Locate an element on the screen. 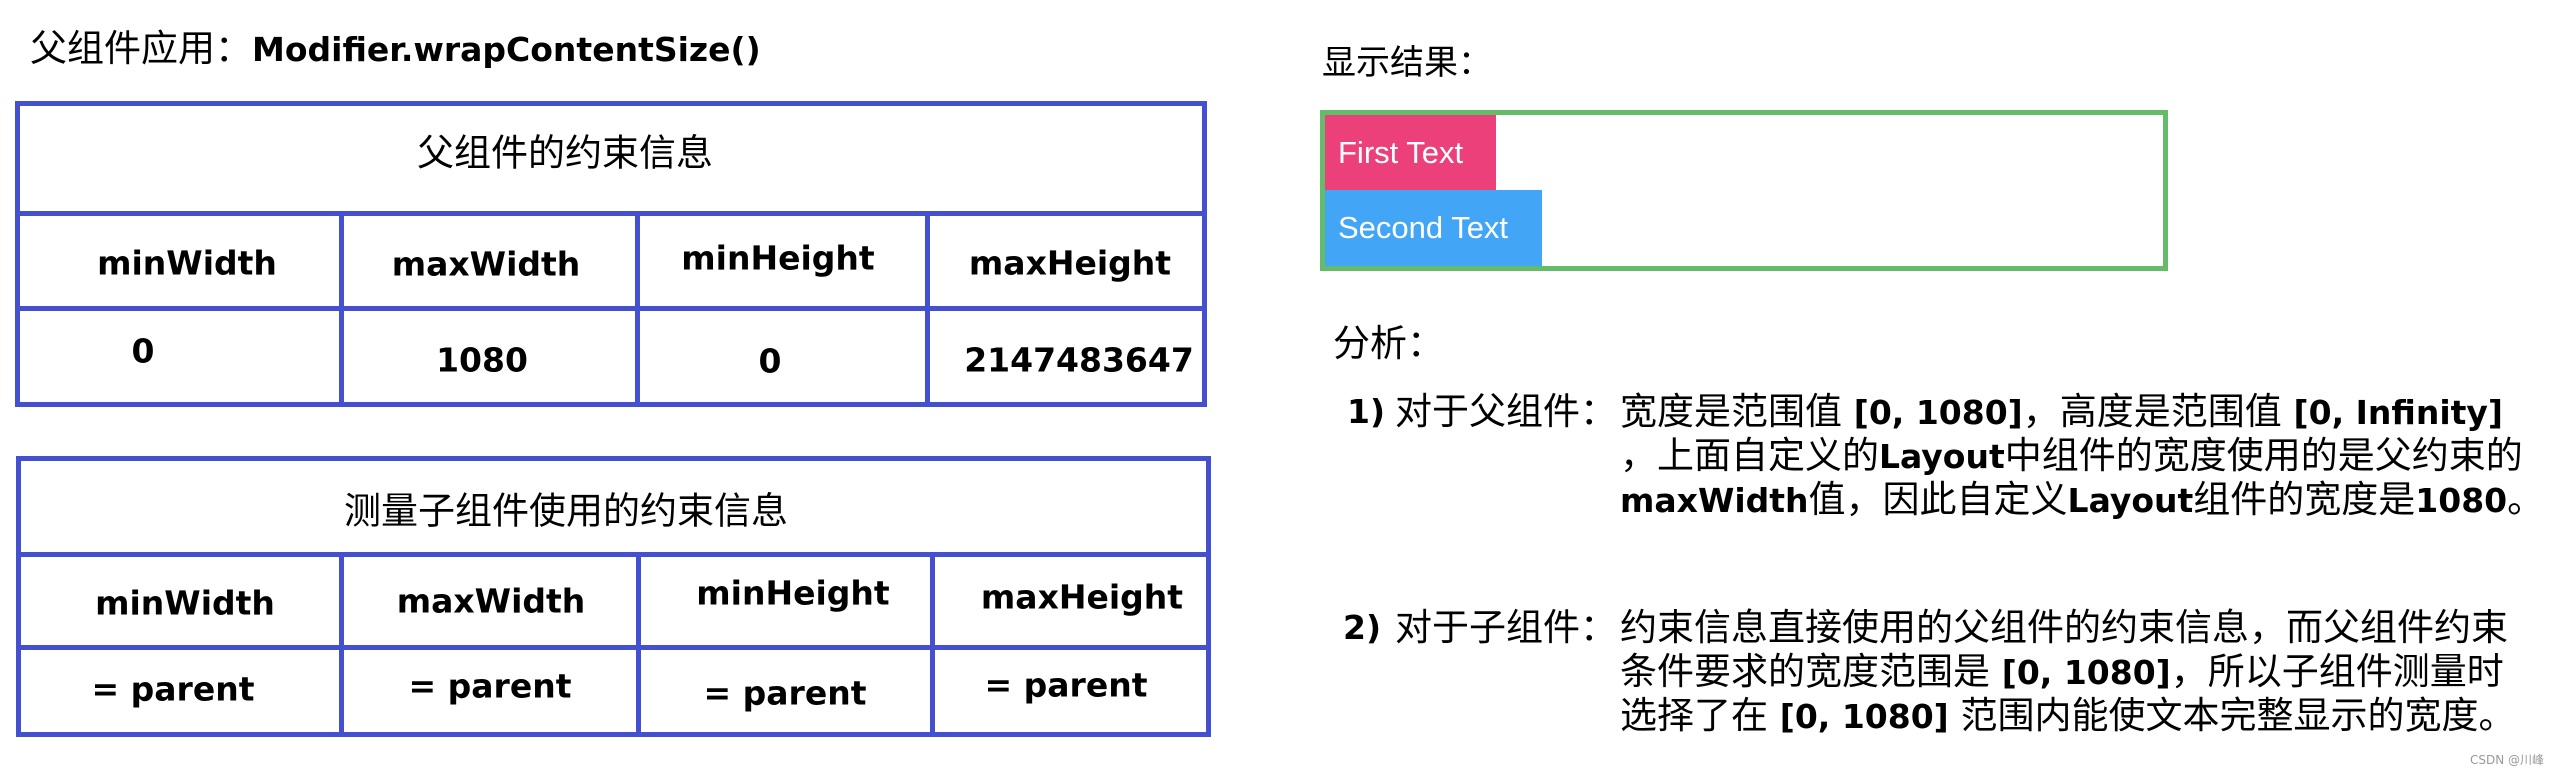 Image resolution: width=2553 pixels, height=774 pixels. cell-max-width: 1080 is located at coordinates (482, 360).